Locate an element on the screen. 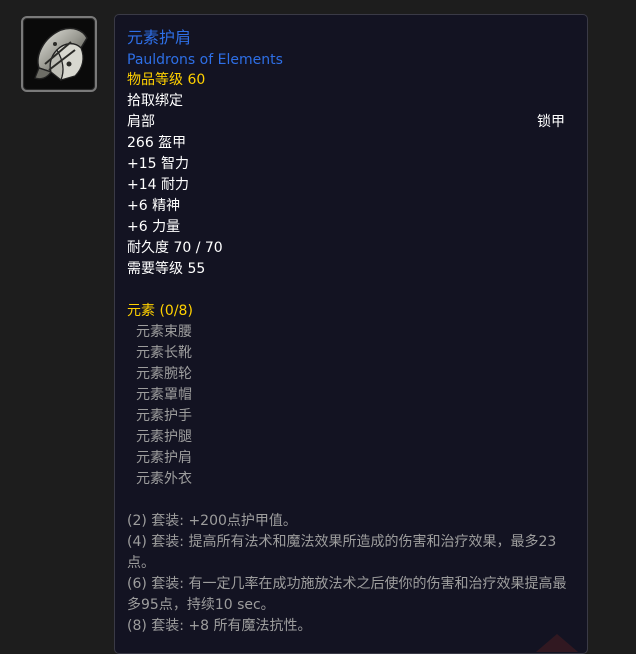  stat-line: +6 精神 is located at coordinates (154, 206).